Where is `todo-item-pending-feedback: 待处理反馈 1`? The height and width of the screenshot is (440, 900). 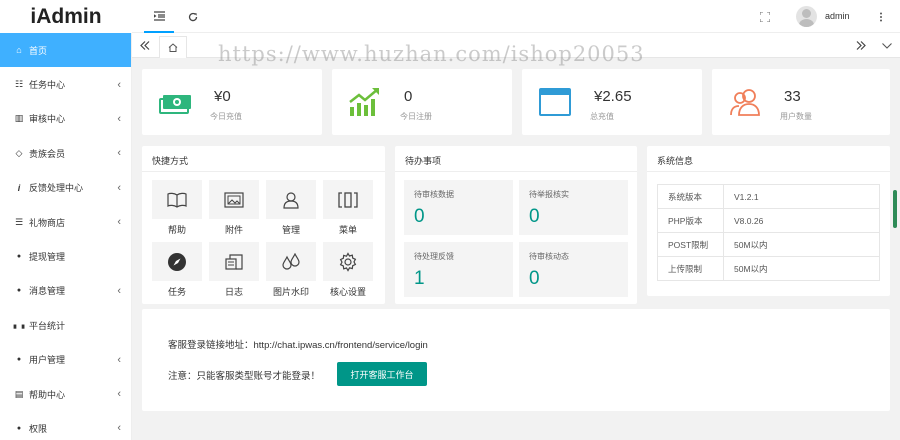 todo-item-pending-feedback: 待处理反馈 1 is located at coordinates (458, 269).